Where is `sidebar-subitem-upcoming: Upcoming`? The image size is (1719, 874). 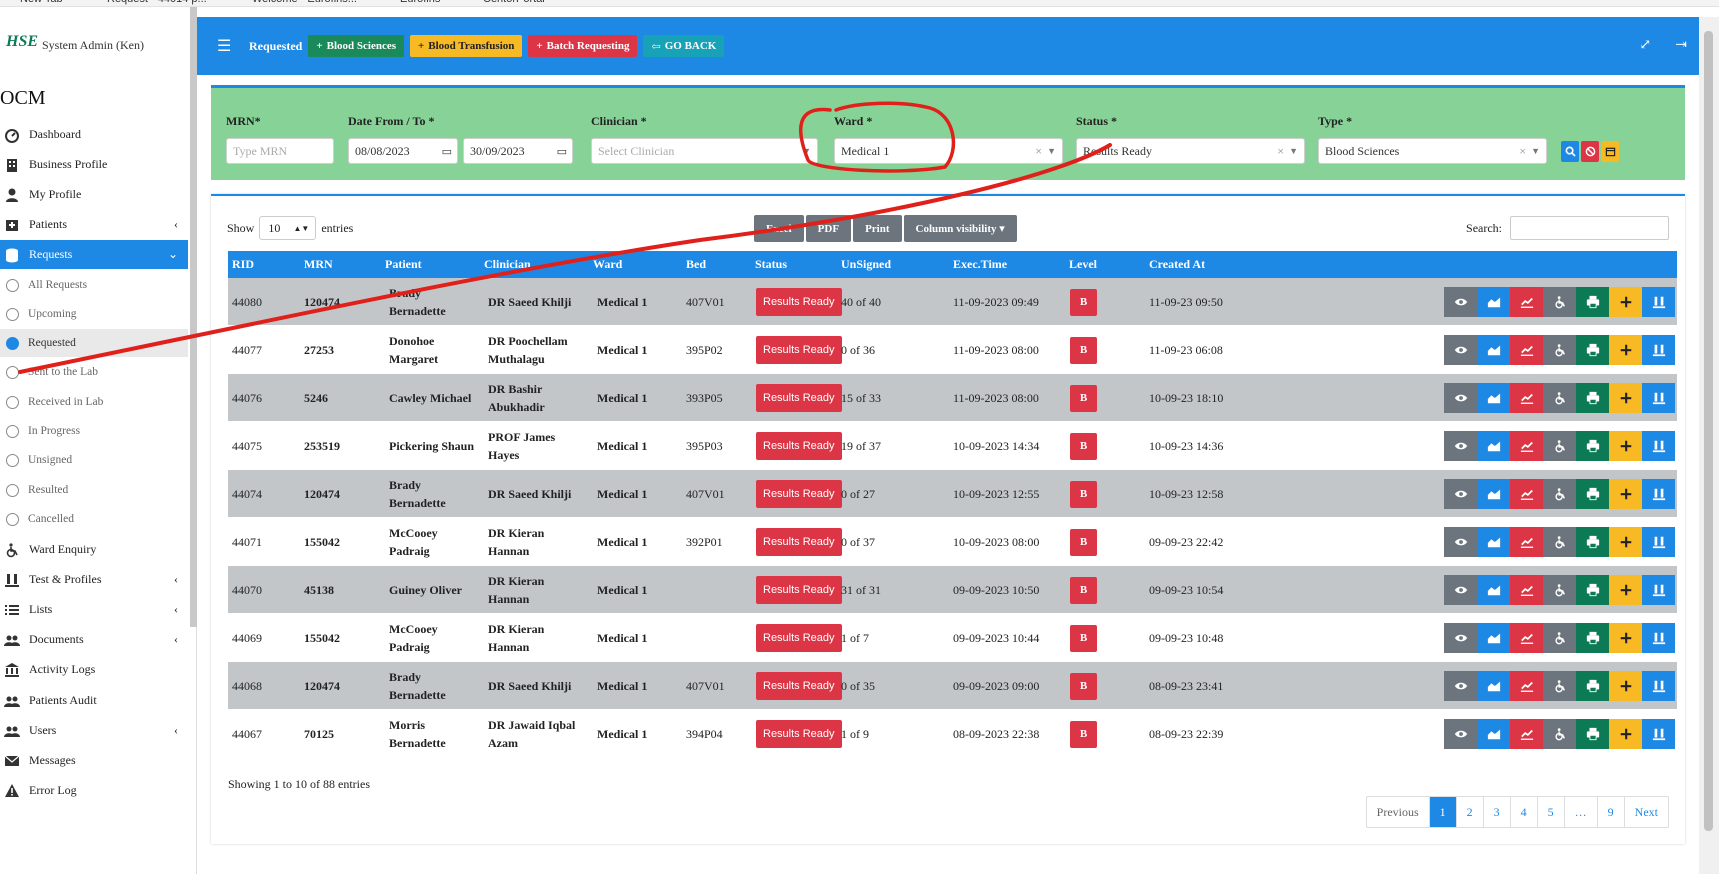
sidebar-subitem-upcoming: Upcoming is located at coordinates (97, 314).